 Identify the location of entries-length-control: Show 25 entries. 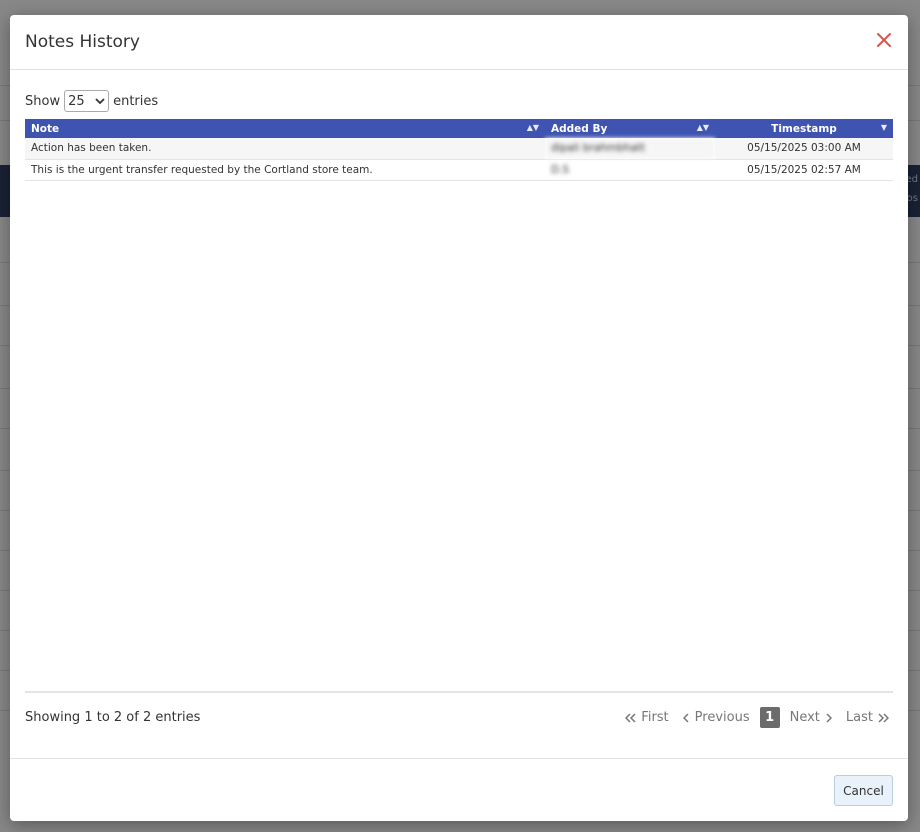
(91, 101).